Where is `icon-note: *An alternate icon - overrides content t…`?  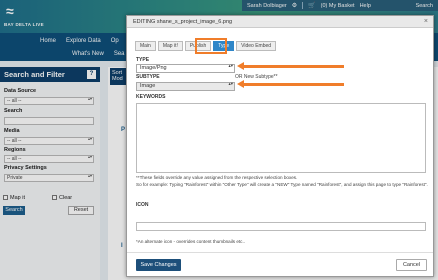 icon-note: *An alternate icon - overrides content t… is located at coordinates (191, 241).